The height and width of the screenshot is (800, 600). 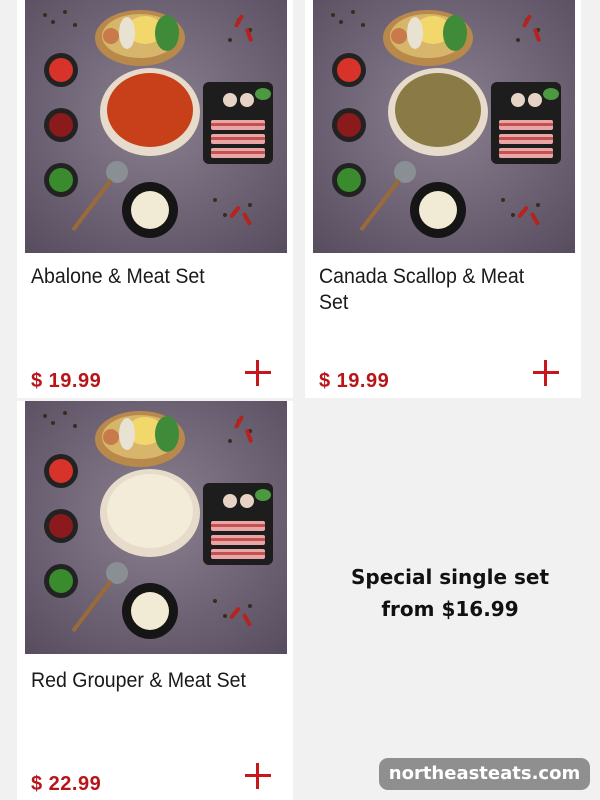 I want to click on site-watermark: northeasteats.com, so click(x=484, y=774).